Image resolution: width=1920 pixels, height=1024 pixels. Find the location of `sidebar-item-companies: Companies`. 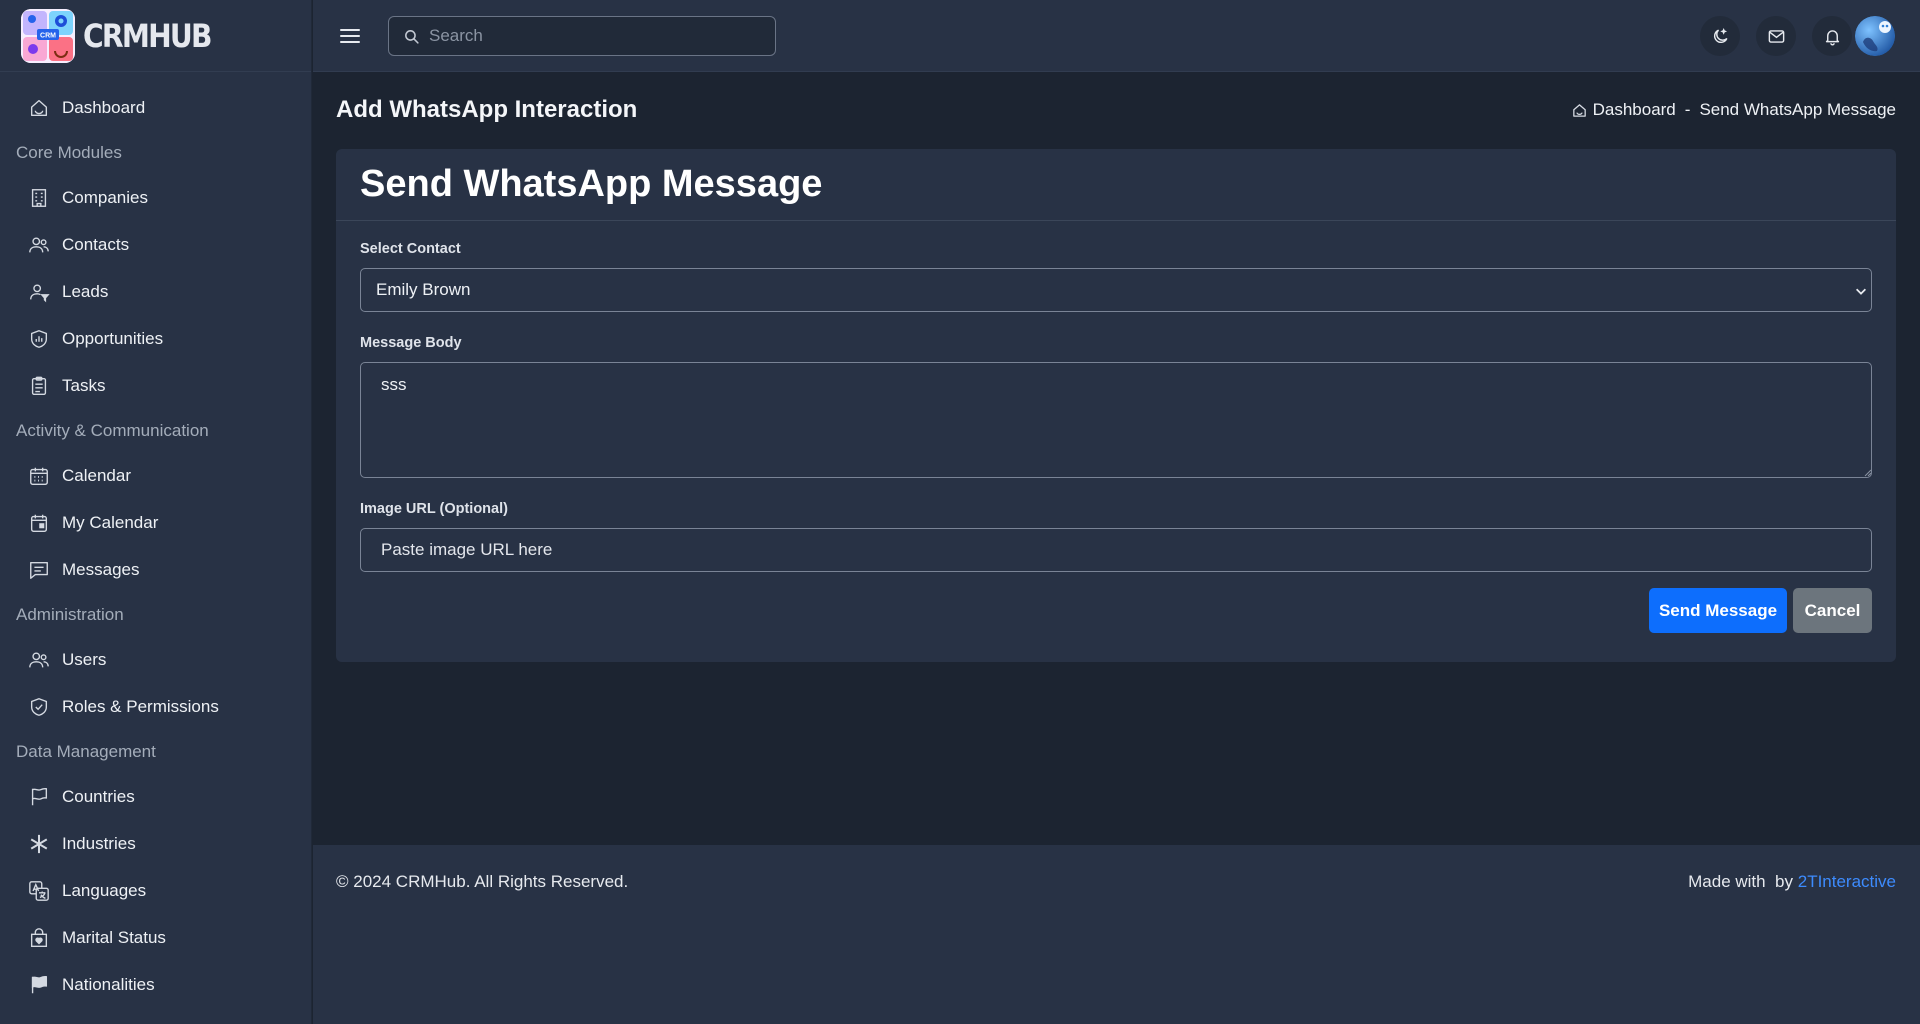

sidebar-item-companies: Companies is located at coordinates (155, 197).